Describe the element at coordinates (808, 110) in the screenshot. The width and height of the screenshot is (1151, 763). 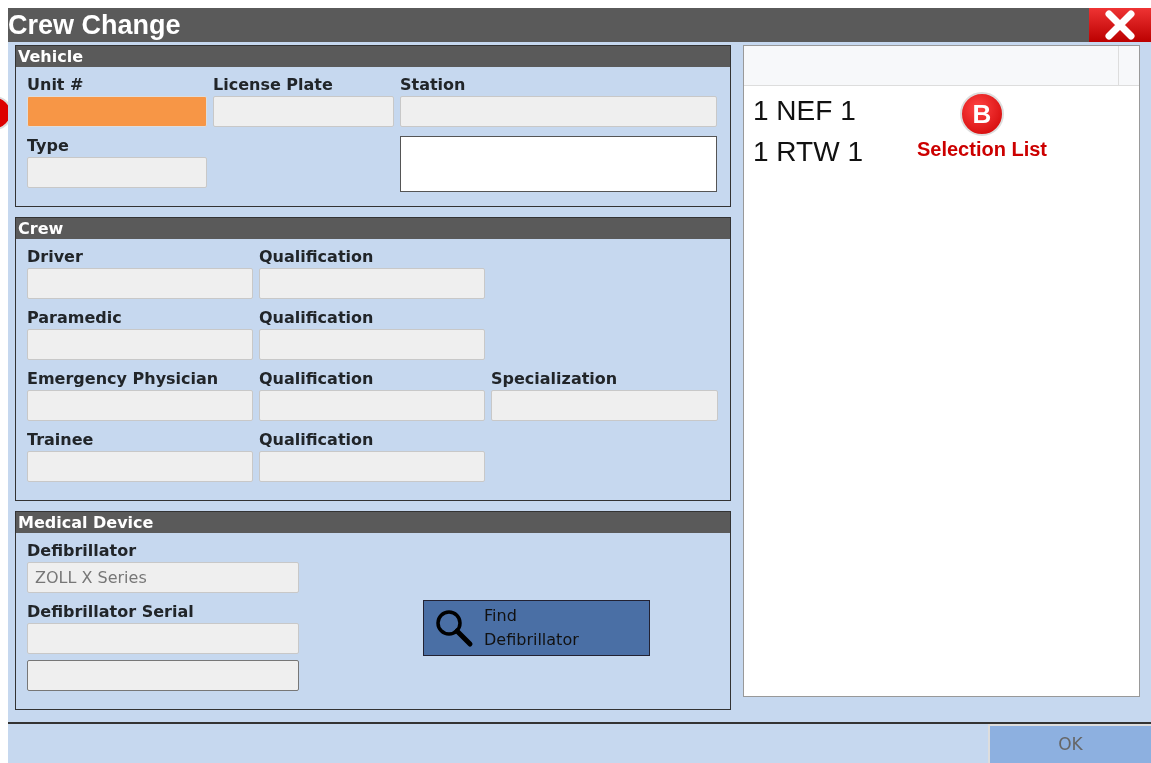
I see `list-item: 1 NEF 1` at that location.